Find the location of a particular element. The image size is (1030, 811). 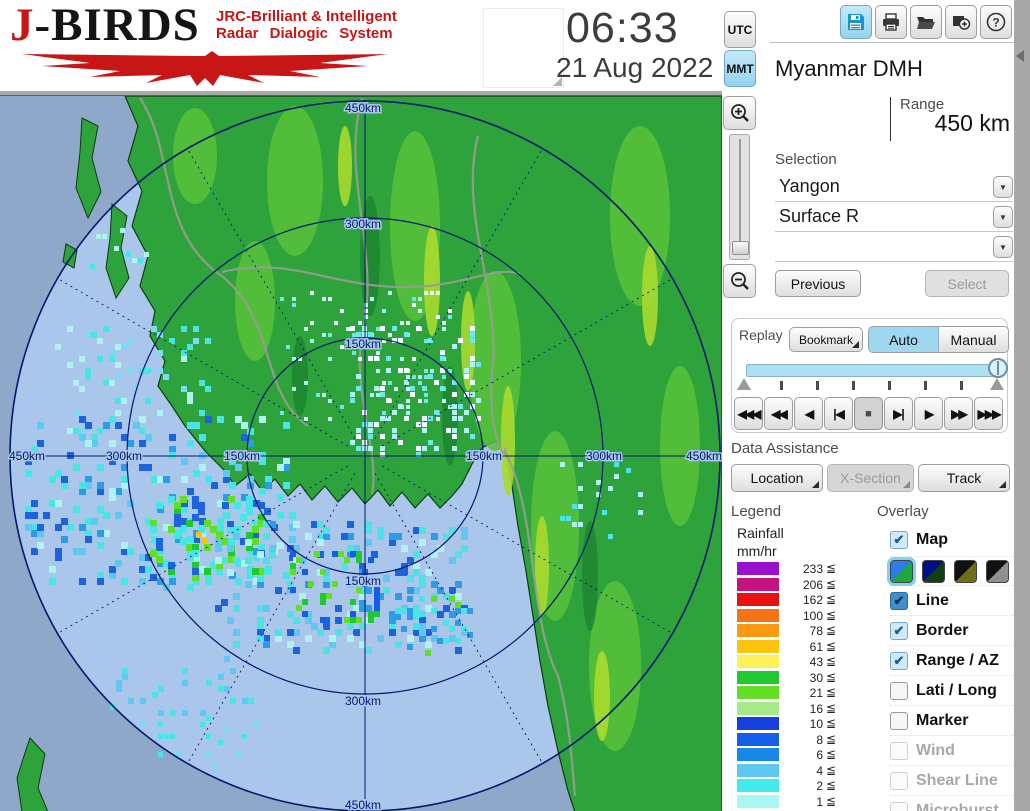

replay-slider-track is located at coordinates (873, 370).